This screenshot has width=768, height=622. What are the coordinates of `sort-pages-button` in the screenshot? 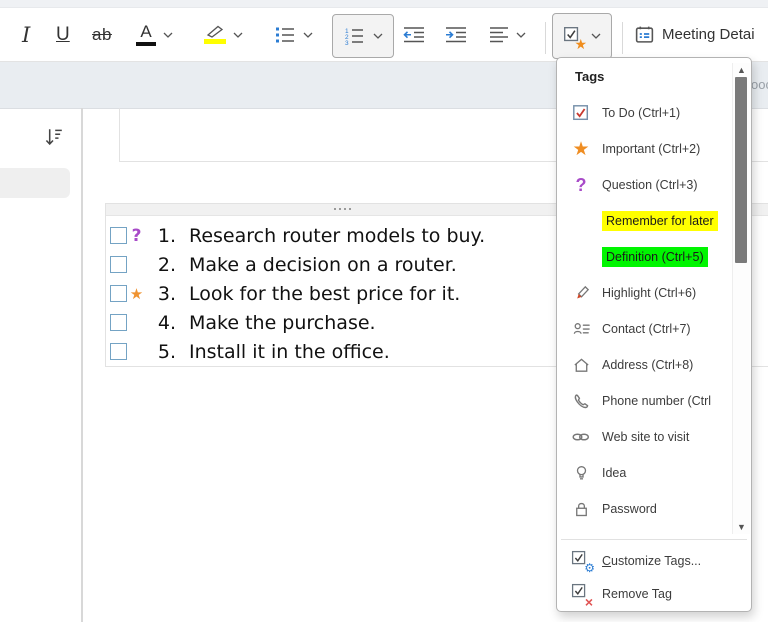 It's located at (53, 139).